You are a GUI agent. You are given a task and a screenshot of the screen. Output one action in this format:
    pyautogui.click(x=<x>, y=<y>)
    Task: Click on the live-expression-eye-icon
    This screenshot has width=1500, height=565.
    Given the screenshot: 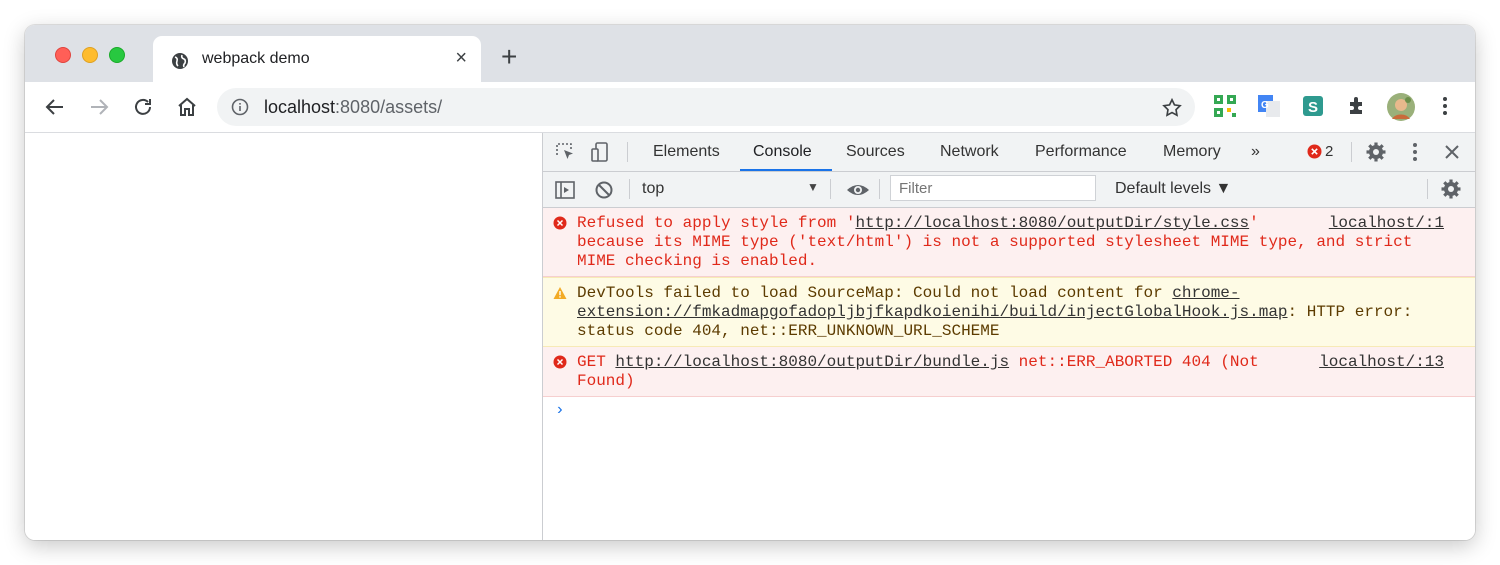 What is the action you would take?
    pyautogui.click(x=858, y=190)
    